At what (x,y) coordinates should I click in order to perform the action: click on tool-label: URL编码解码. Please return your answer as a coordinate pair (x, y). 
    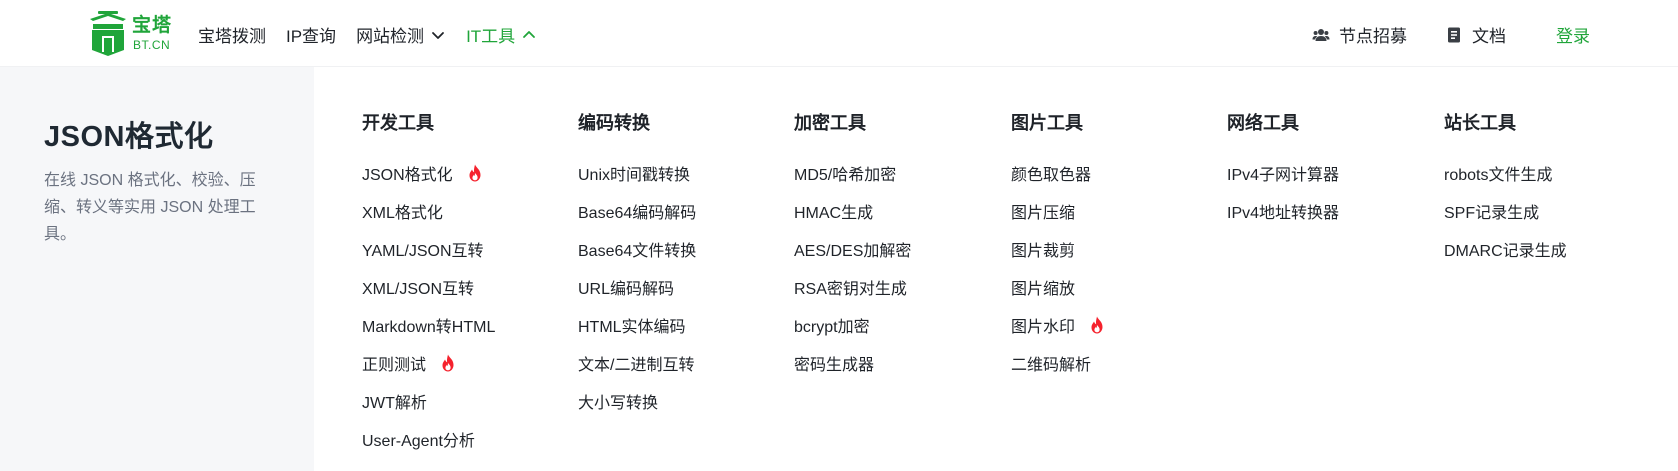
    Looking at the image, I should click on (626, 289).